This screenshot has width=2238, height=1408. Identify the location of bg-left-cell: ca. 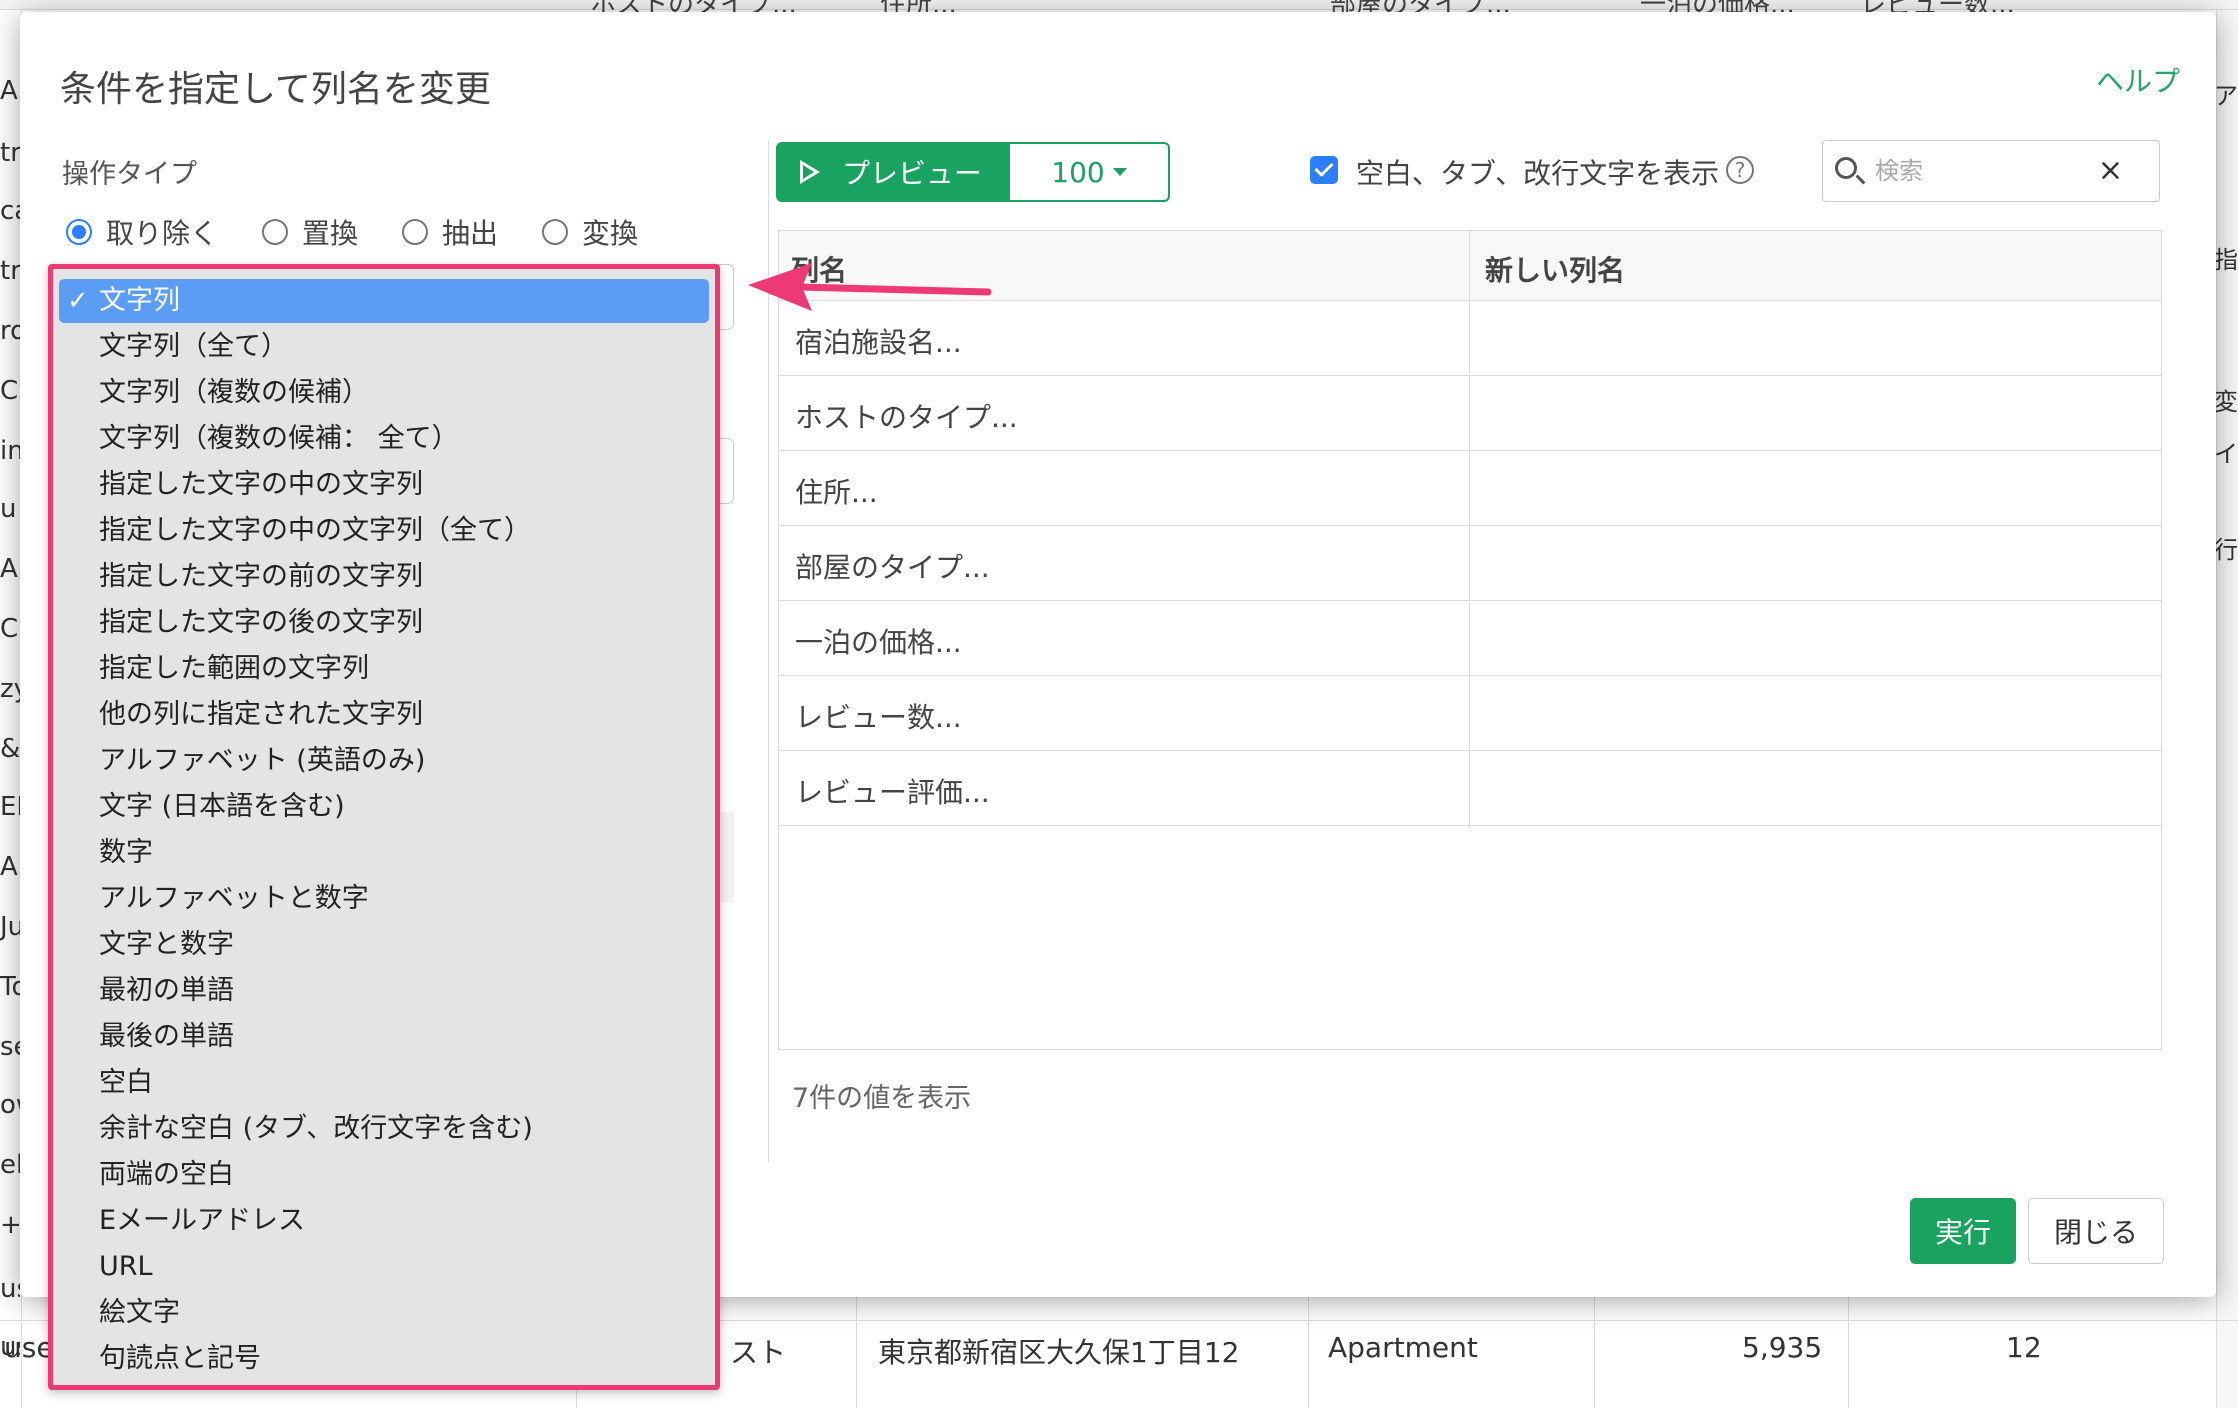
(10, 211).